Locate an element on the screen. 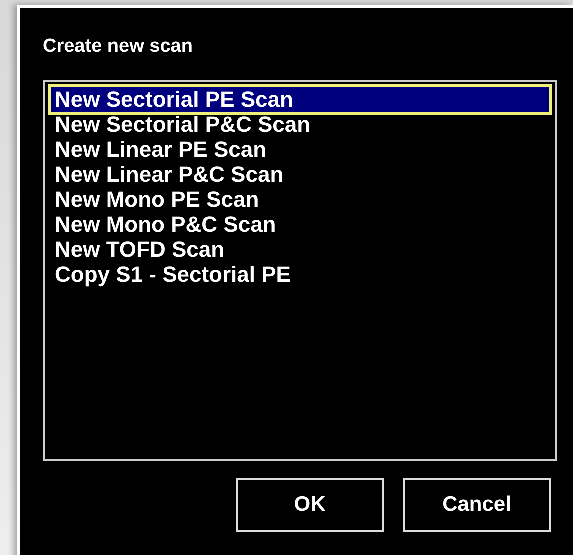  cancel-button: Cancel is located at coordinates (477, 505).